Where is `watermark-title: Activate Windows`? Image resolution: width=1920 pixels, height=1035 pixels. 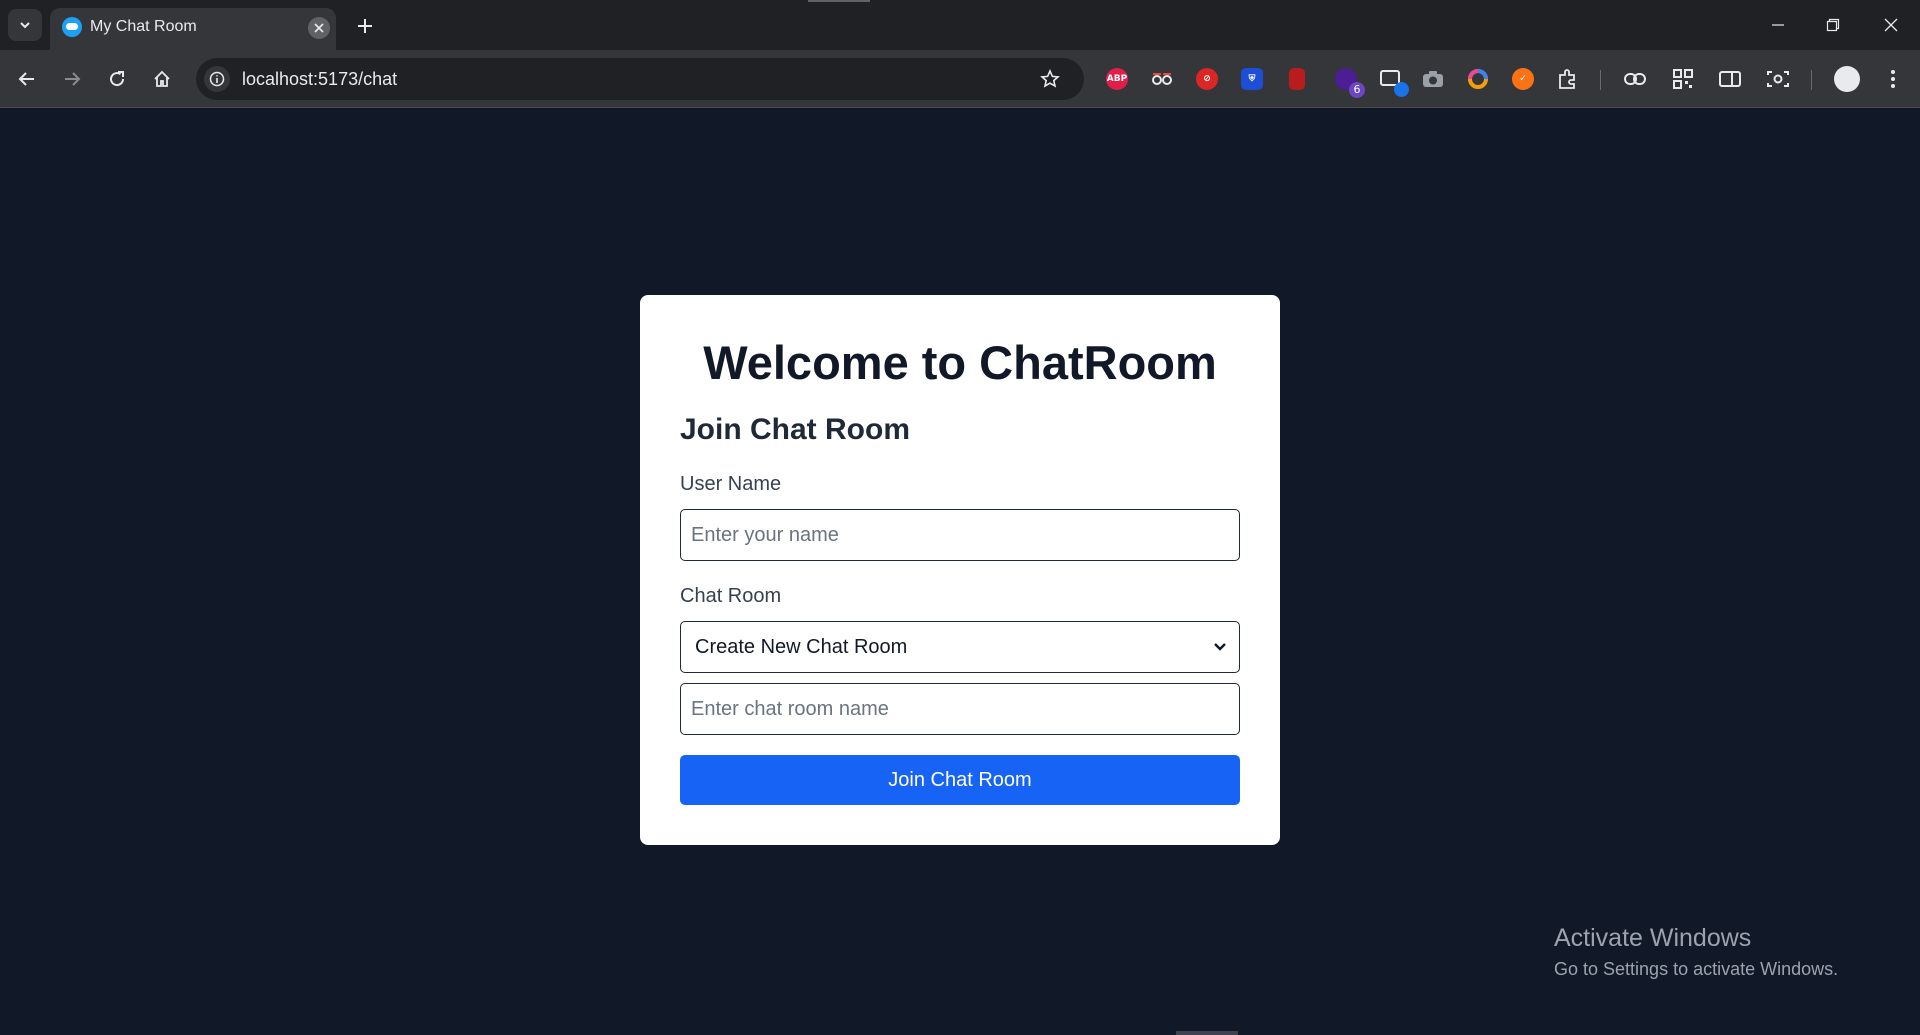 watermark-title: Activate Windows is located at coordinates (1653, 938).